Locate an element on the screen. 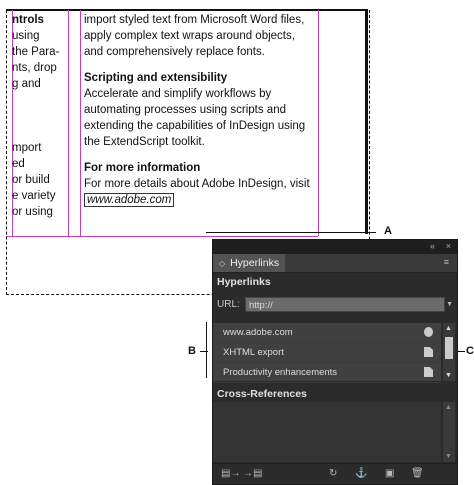 Image resolution: width=474 pixels, height=485 pixels. scroll-down-icon: ▼ is located at coordinates (448, 375).